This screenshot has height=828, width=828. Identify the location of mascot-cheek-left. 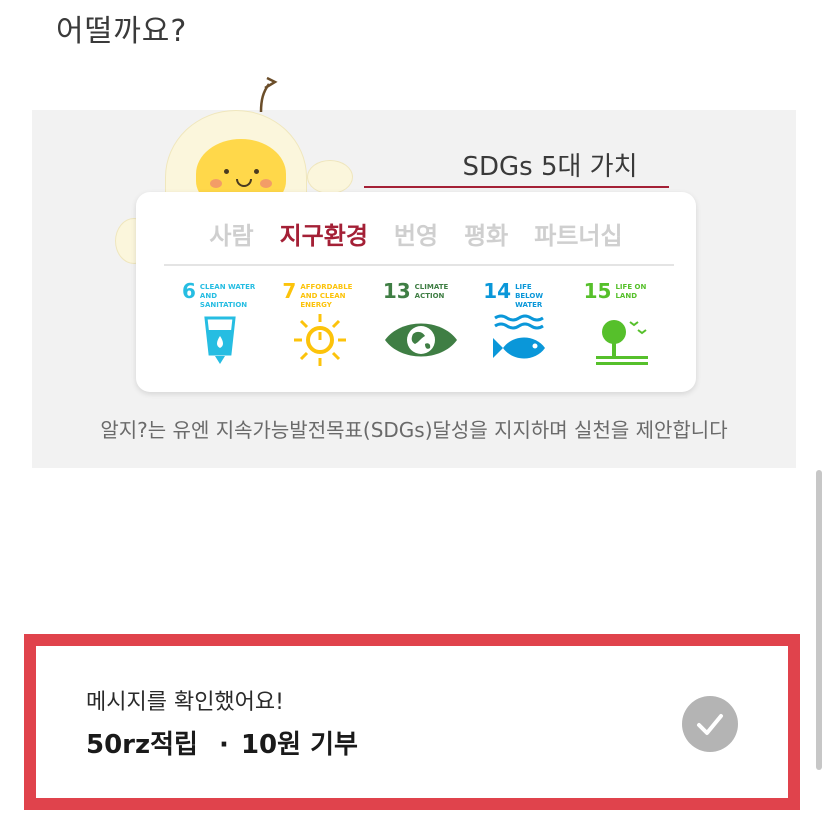
(216, 183).